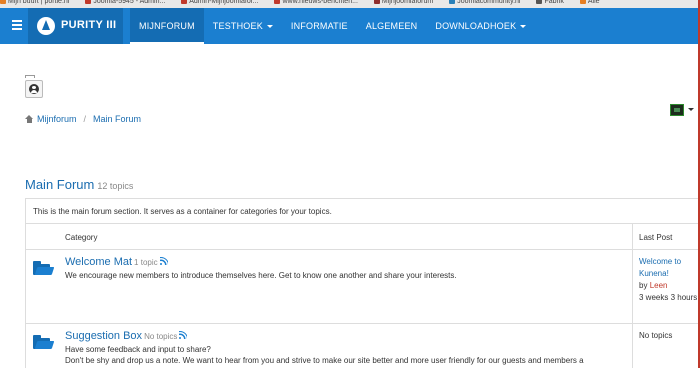  I want to click on user-avatar, so click(34, 87).